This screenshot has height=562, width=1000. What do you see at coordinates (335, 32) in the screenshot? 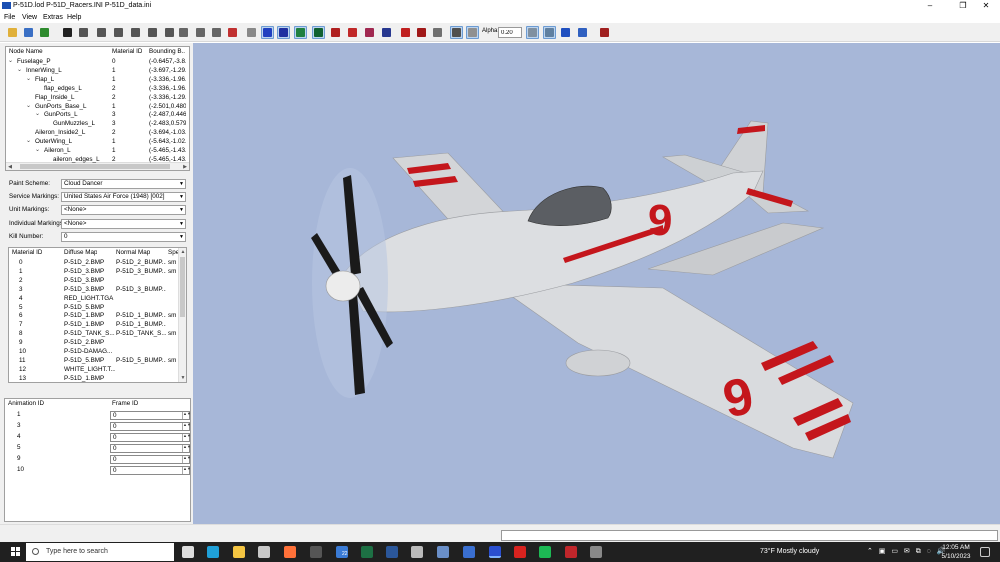
I see `mesh-red-button` at bounding box center [335, 32].